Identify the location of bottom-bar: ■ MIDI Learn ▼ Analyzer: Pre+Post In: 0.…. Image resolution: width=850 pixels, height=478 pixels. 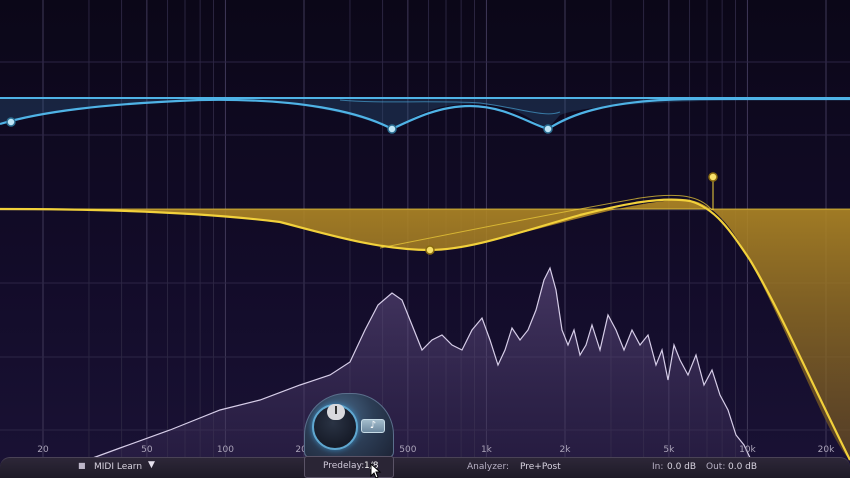
(425, 467).